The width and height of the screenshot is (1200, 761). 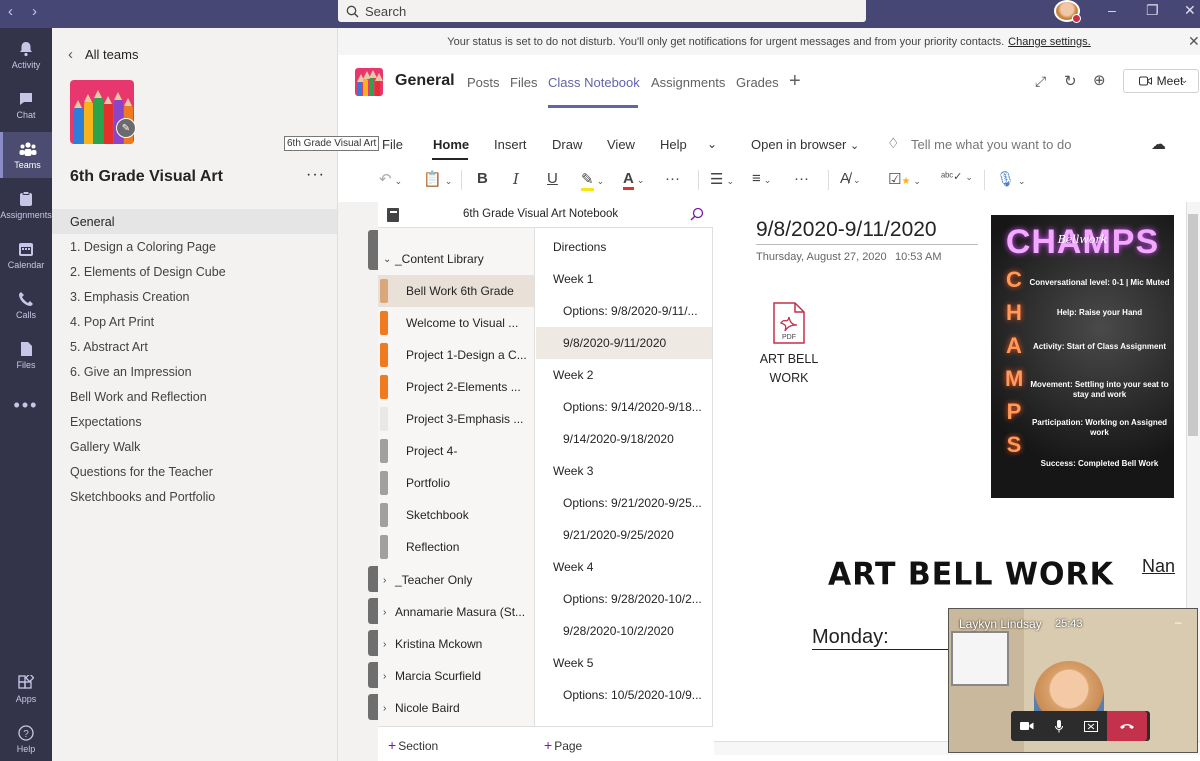 What do you see at coordinates (523, 82) in the screenshot?
I see `tab-files: Files` at bounding box center [523, 82].